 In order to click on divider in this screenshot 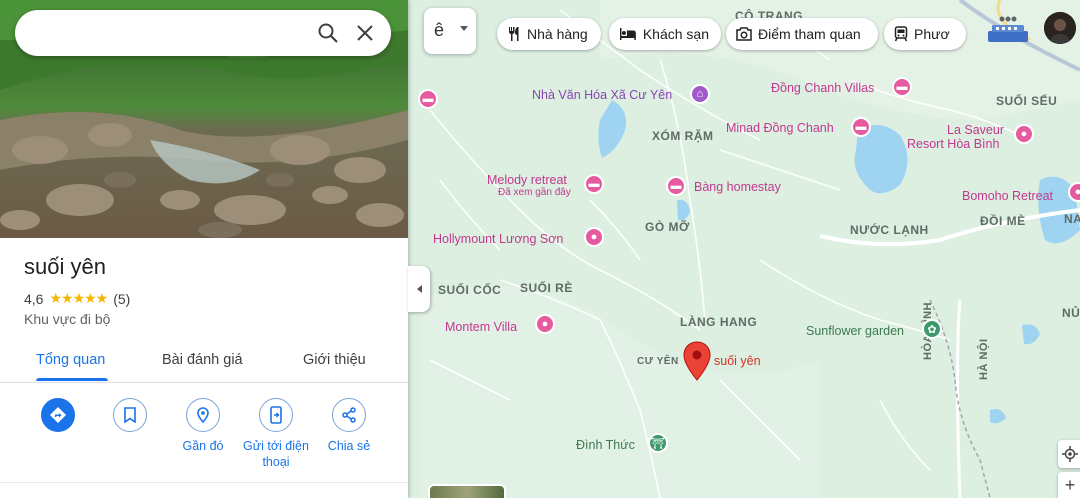, I will do `click(204, 482)`.